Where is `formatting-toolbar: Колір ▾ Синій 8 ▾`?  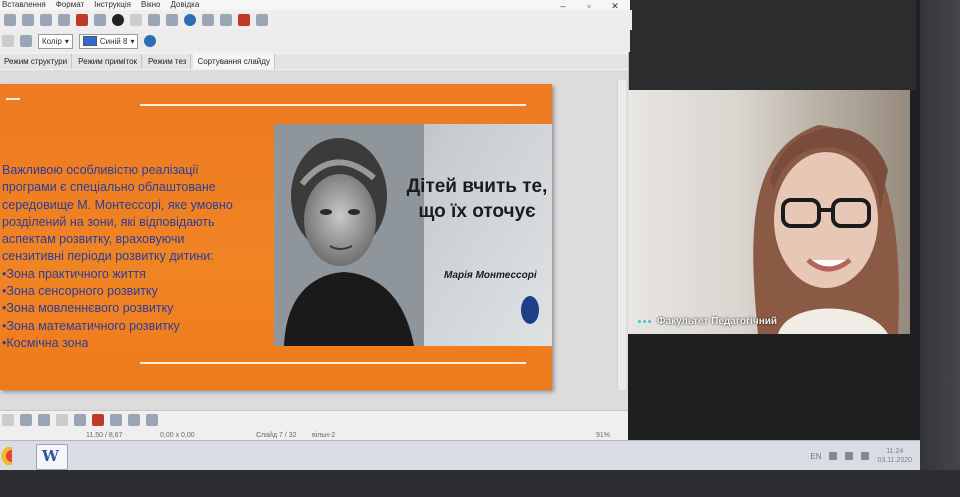
formatting-toolbar: Колір ▾ Синій 8 ▾ is located at coordinates (315, 41).